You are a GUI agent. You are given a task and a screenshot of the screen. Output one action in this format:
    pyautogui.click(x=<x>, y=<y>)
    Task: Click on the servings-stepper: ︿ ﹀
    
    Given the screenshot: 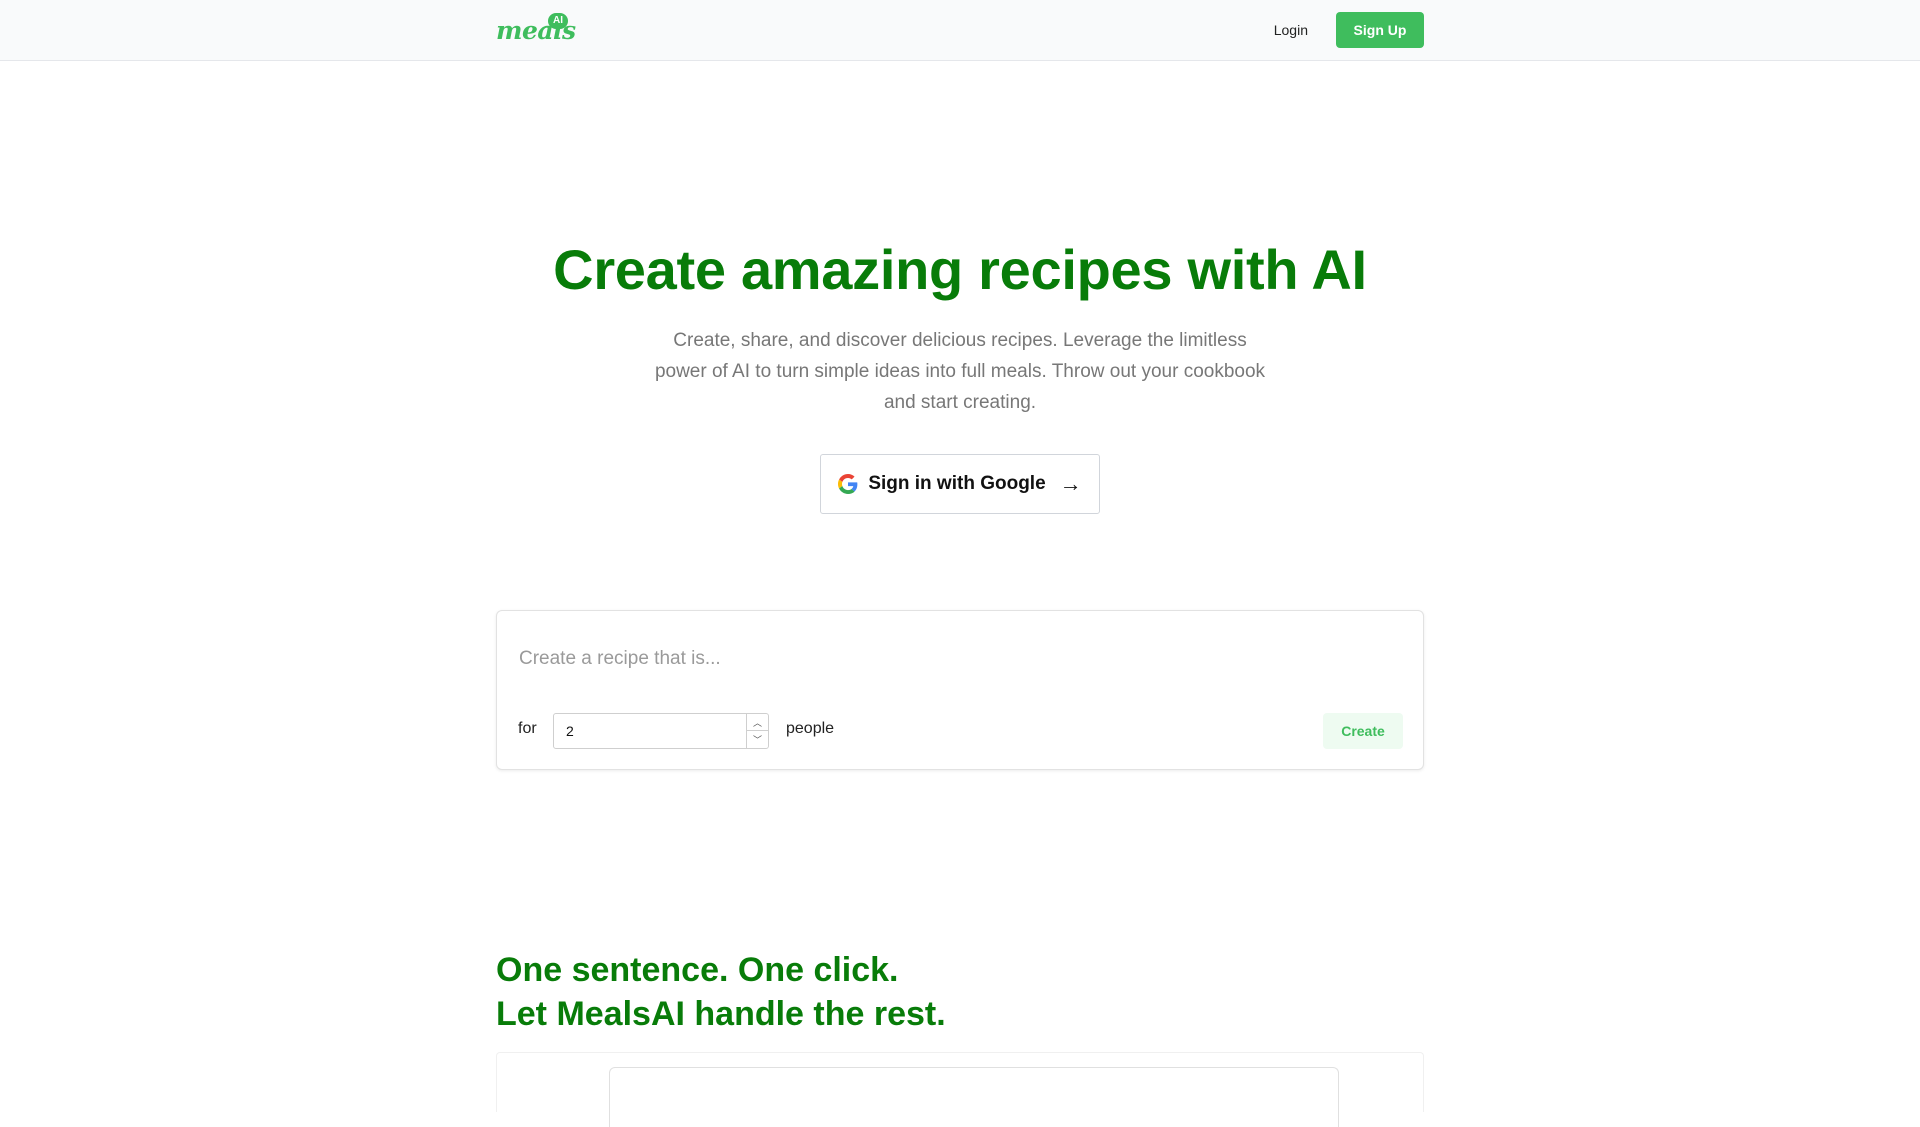 What is the action you would take?
    pyautogui.click(x=757, y=731)
    